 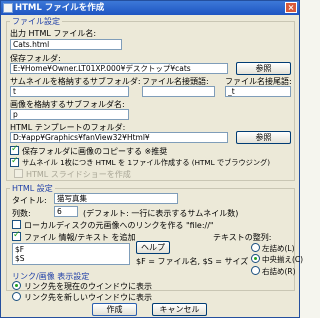 I want to click on template-folder-browse-button: 参照, so click(x=263, y=137).